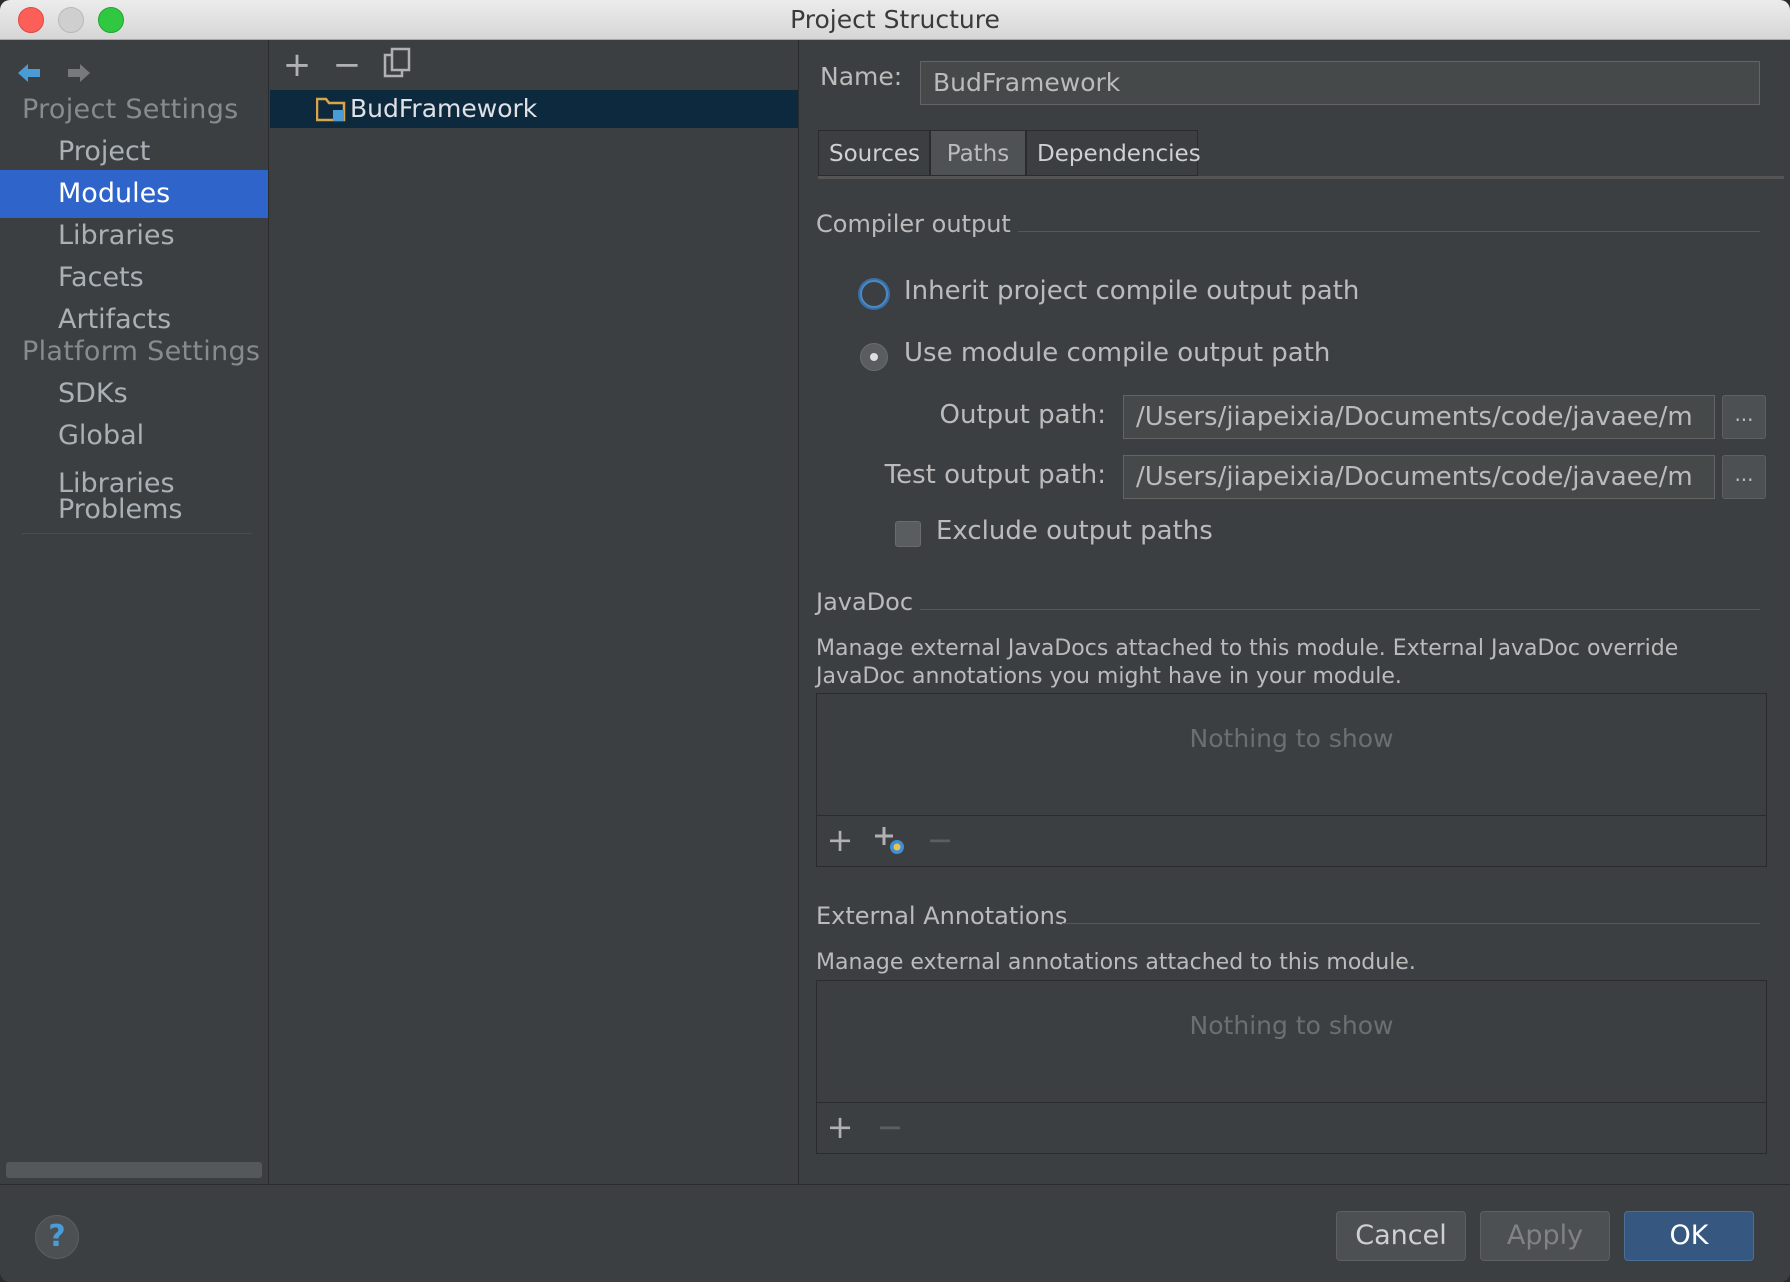 The width and height of the screenshot is (1790, 1282). I want to click on sidebar-item-global-libraries: Global Libraries, so click(134, 455).